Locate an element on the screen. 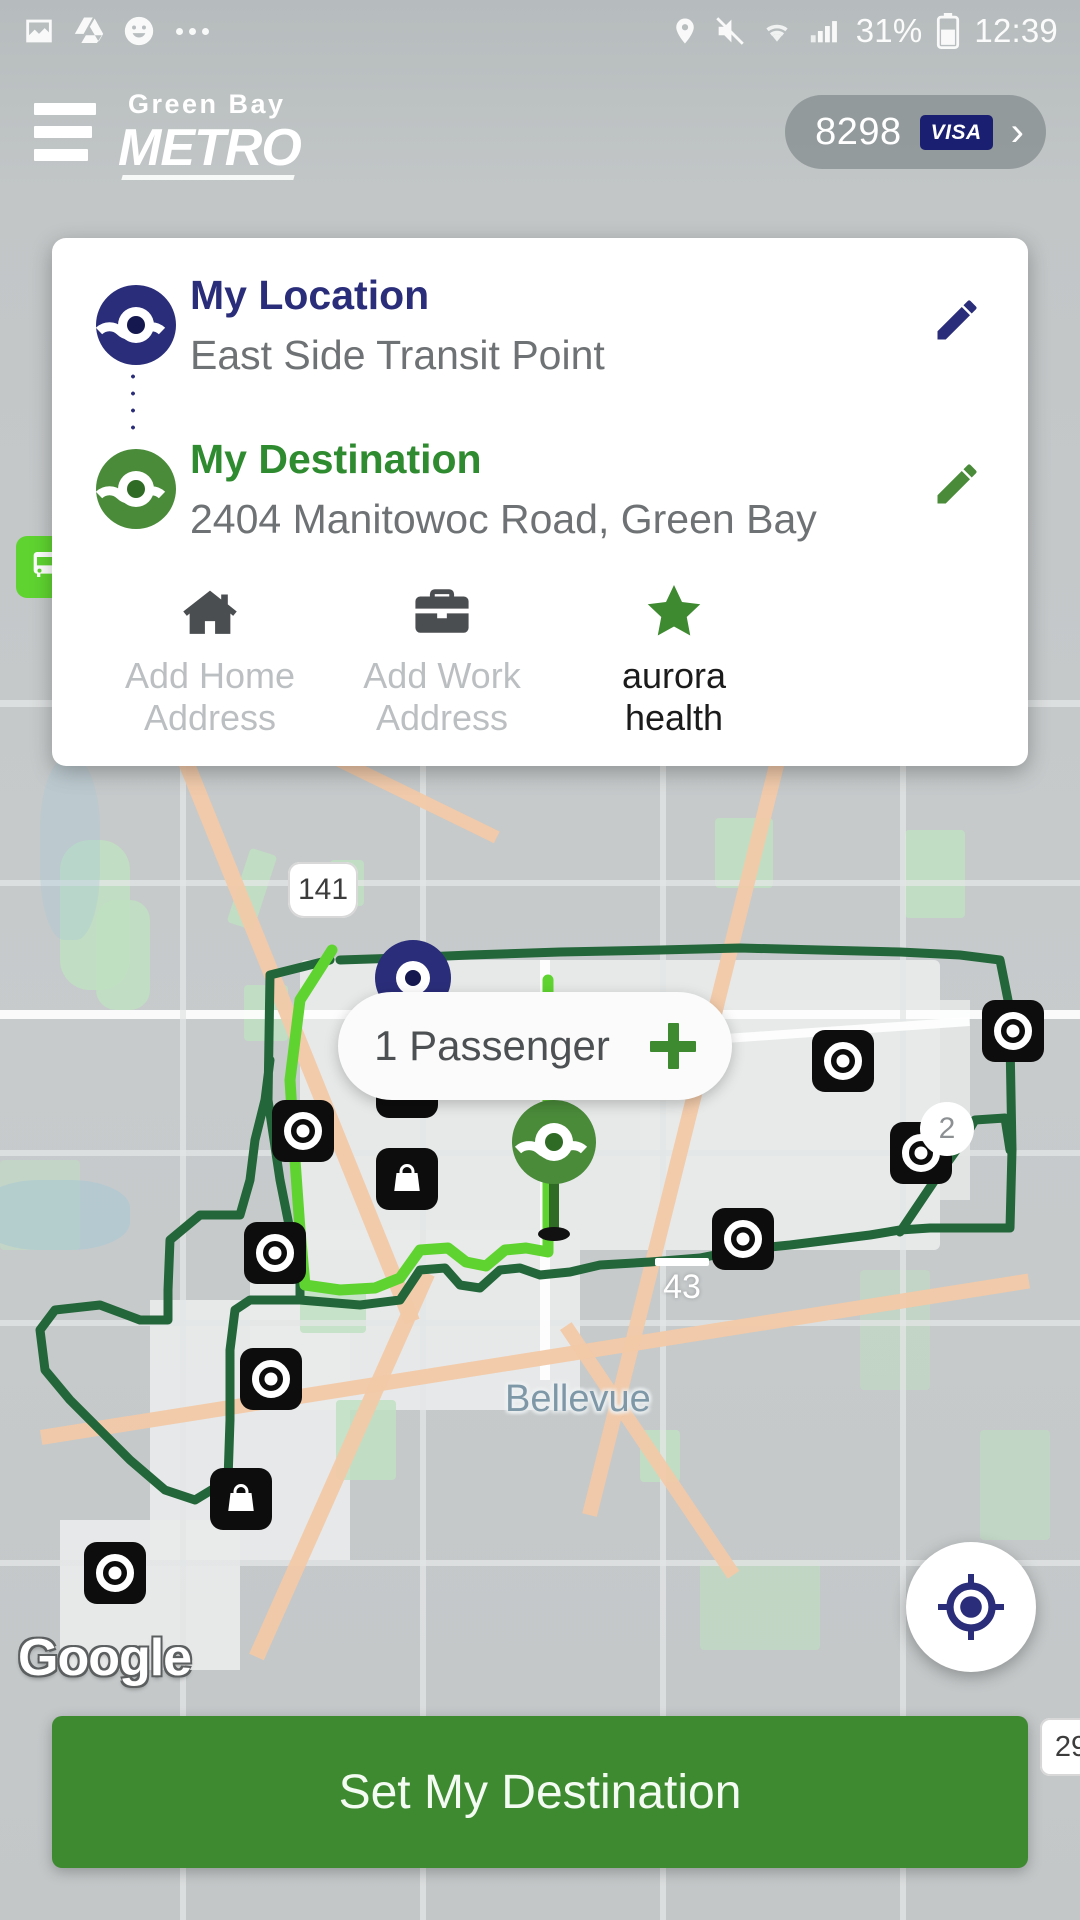 The height and width of the screenshot is (1920, 1080). battery-icon is located at coordinates (948, 31).